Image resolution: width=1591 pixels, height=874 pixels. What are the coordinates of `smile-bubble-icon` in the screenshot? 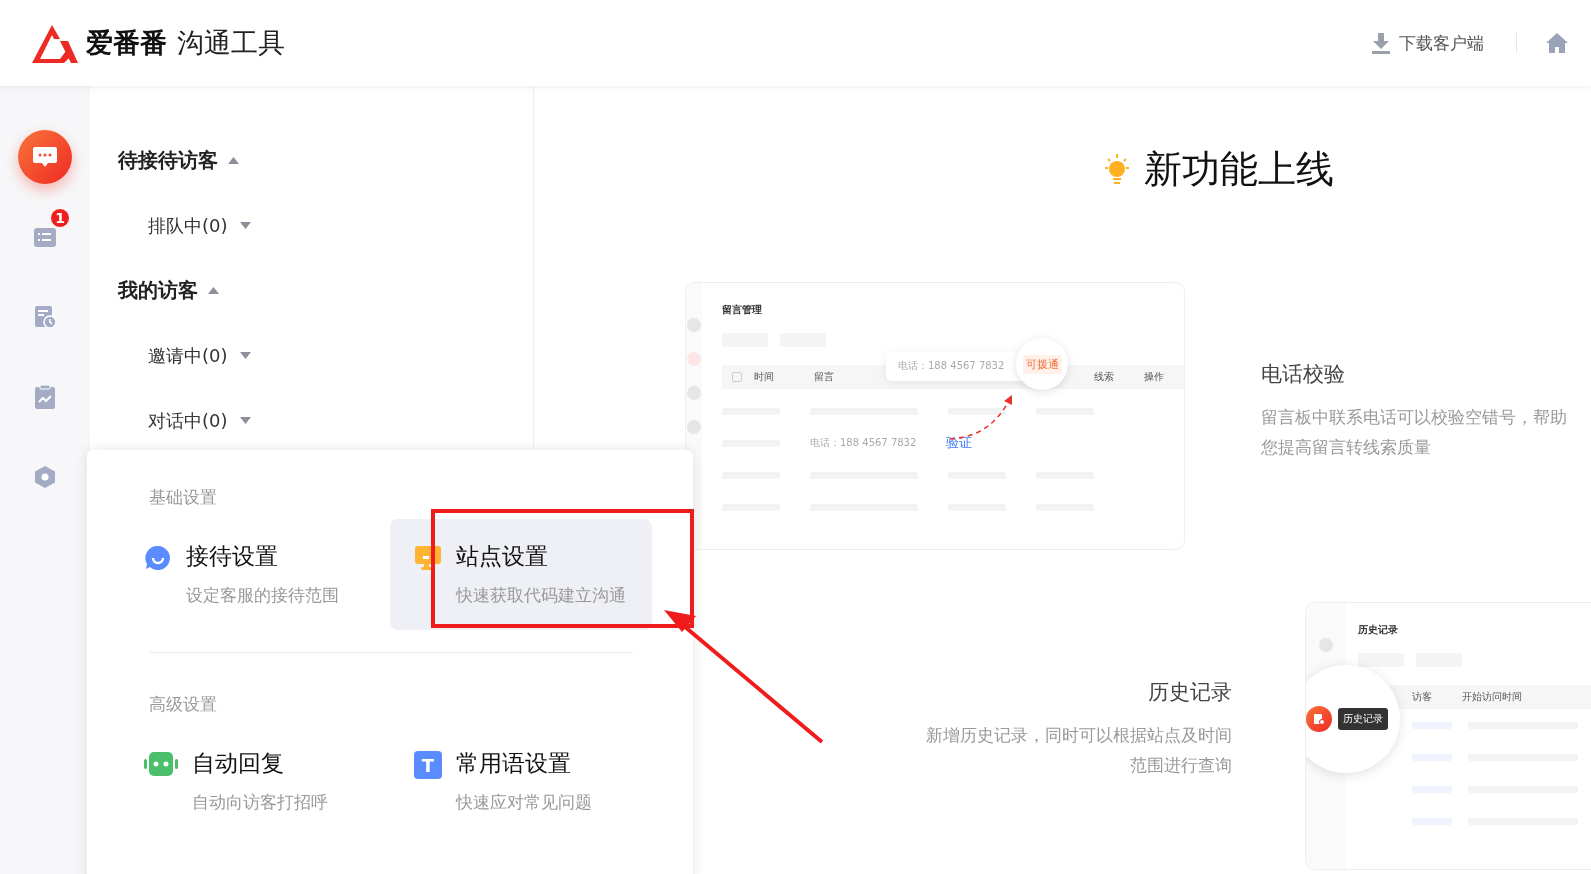 It's located at (158, 558).